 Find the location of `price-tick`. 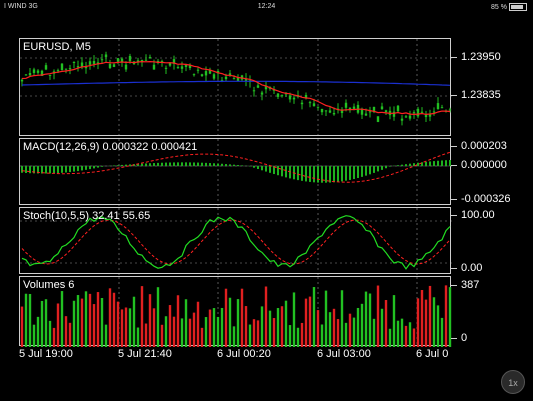

price-tick is located at coordinates (454, 57).